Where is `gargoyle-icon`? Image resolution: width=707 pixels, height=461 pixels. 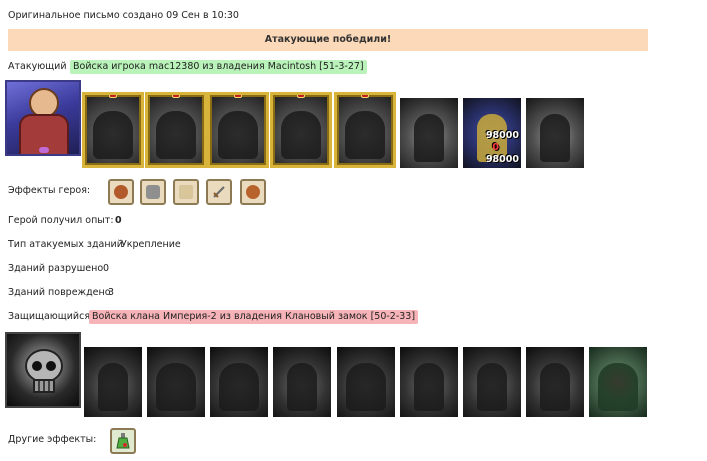
gargoyle-icon is located at coordinates (302, 387).